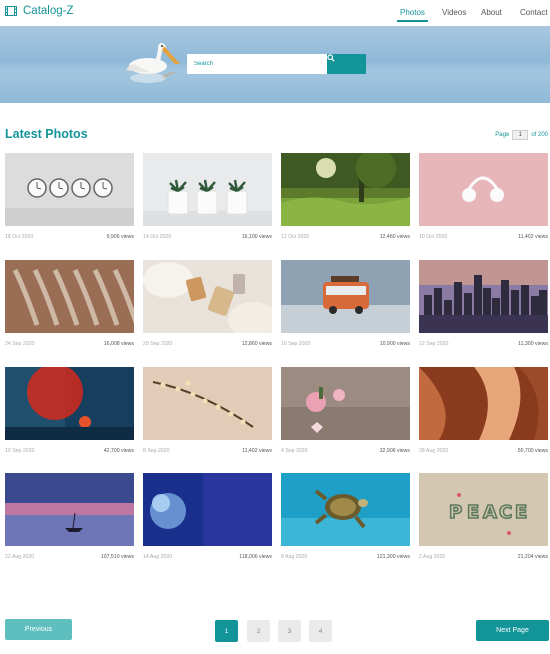 The image size is (550, 654). I want to click on nav-about: About, so click(491, 12).